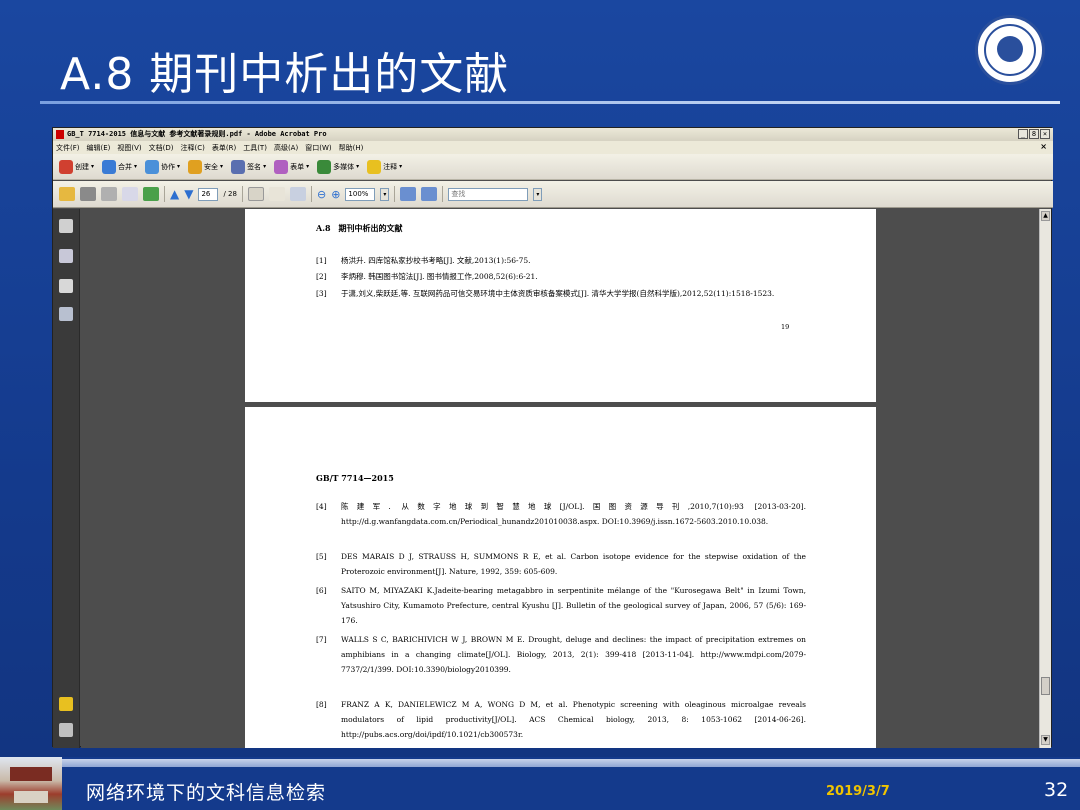 The width and height of the screenshot is (1080, 810). Describe the element at coordinates (66, 286) in the screenshot. I see `layers-icon` at that location.